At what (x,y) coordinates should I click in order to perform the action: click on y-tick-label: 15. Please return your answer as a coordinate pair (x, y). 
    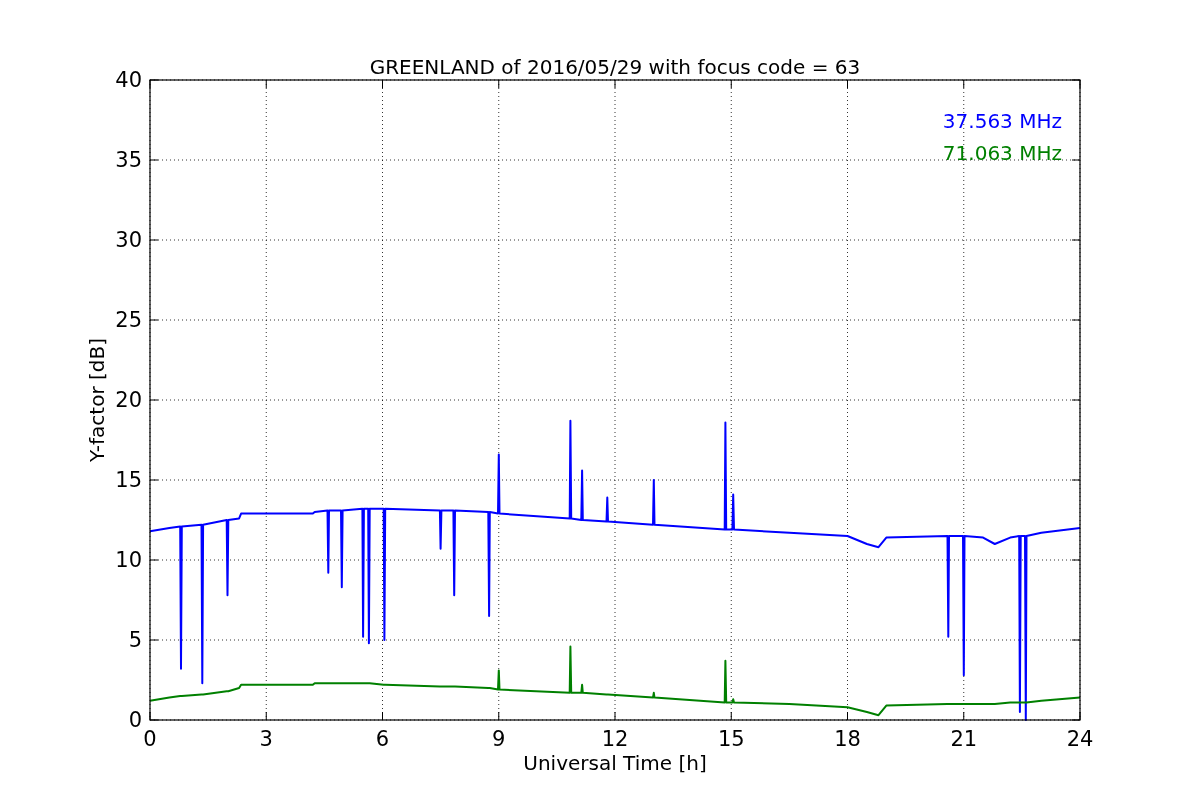
    Looking at the image, I should click on (128, 480).